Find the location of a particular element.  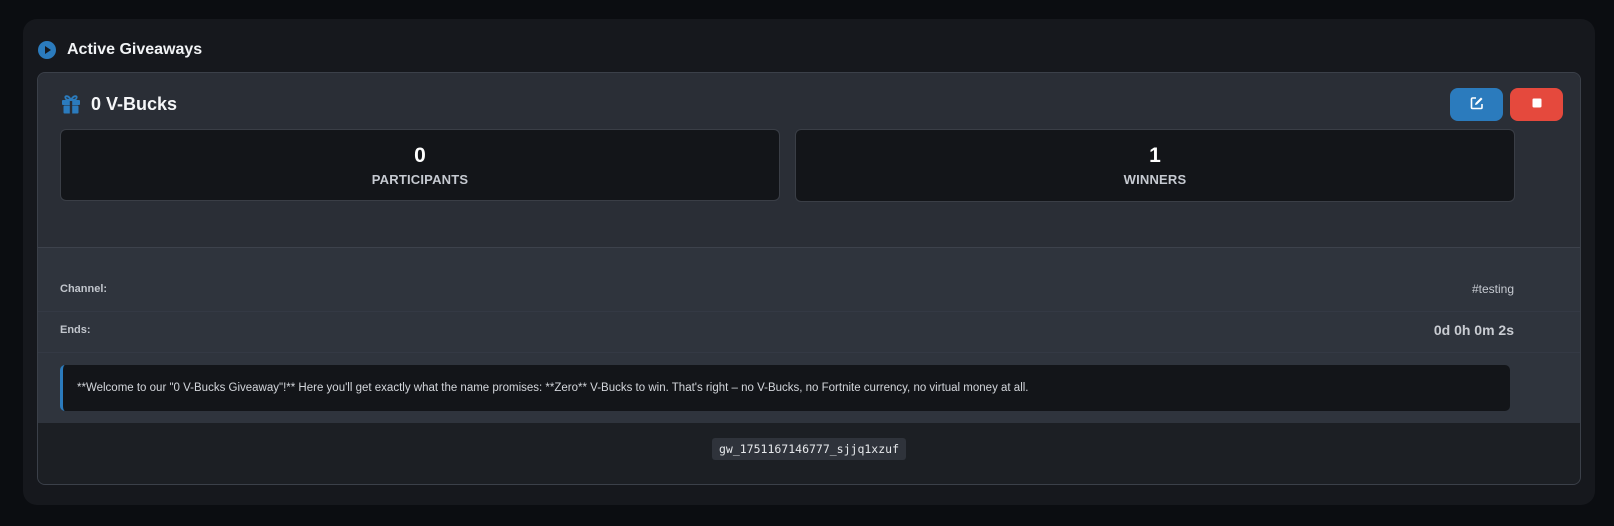

winners-label: WINNERS is located at coordinates (1155, 179).